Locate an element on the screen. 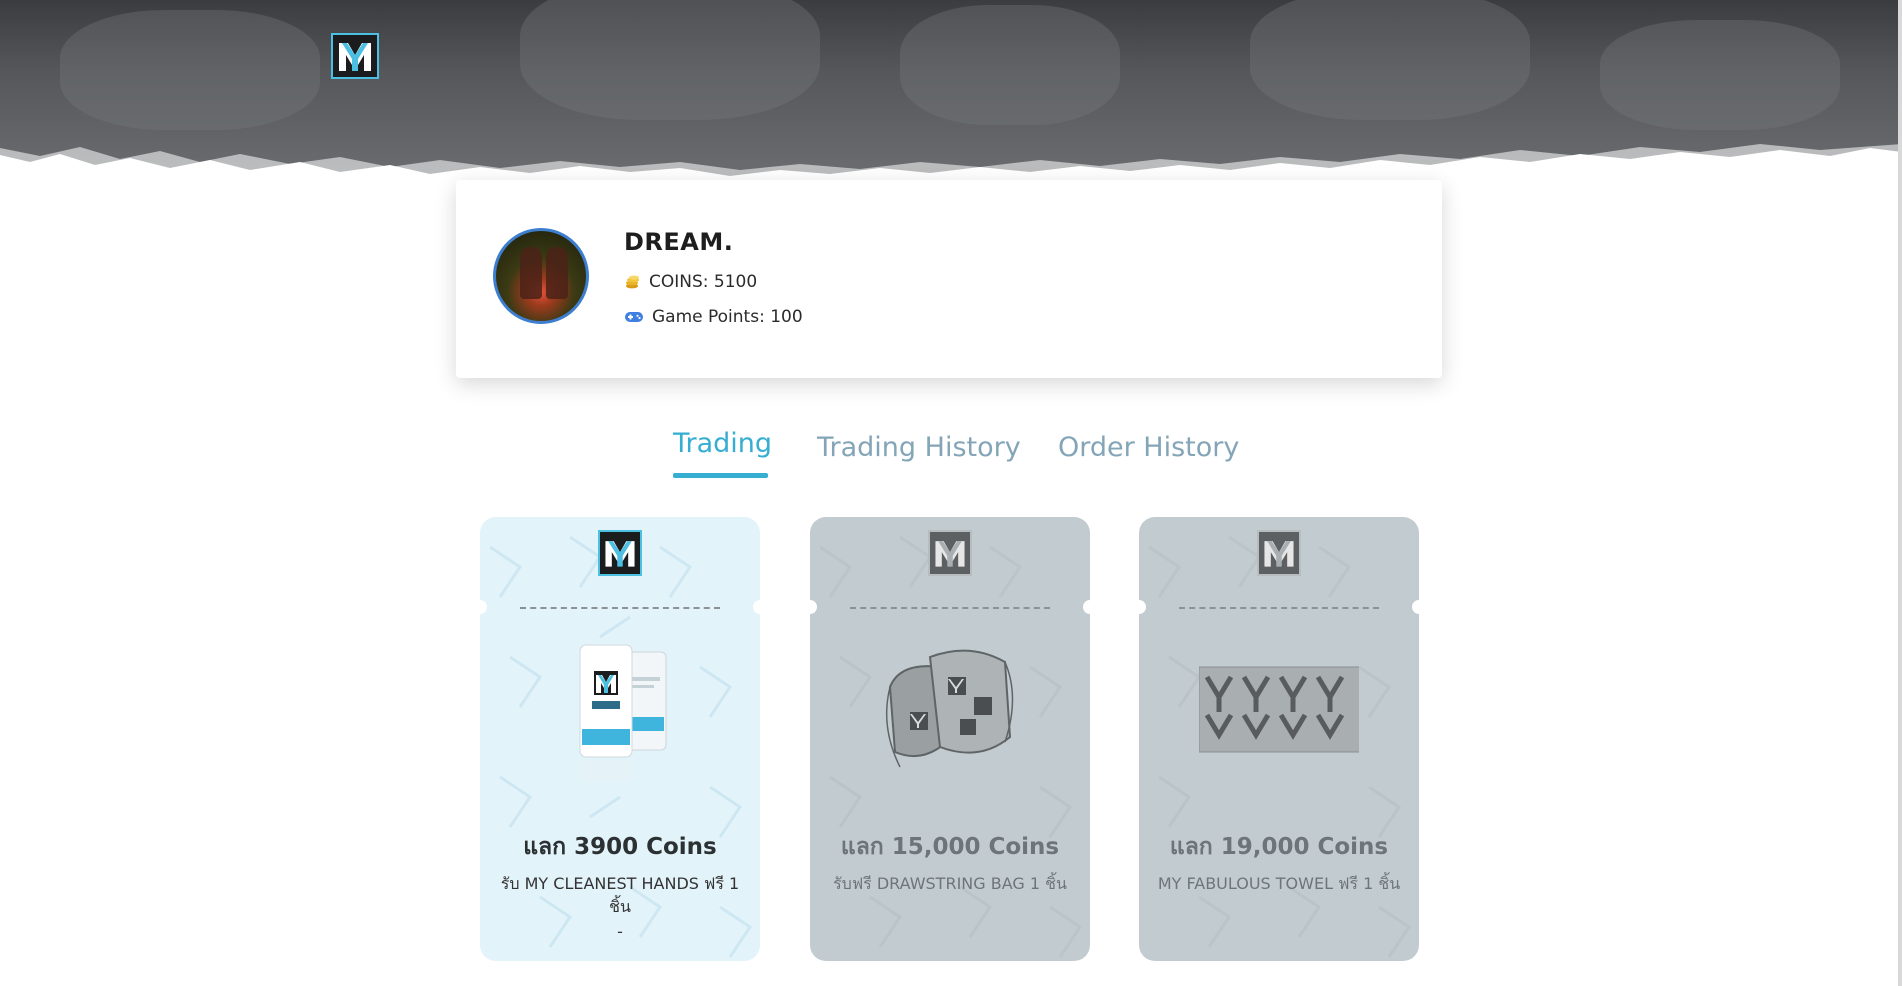 The image size is (1902, 986). card-note: - is located at coordinates (620, 931).